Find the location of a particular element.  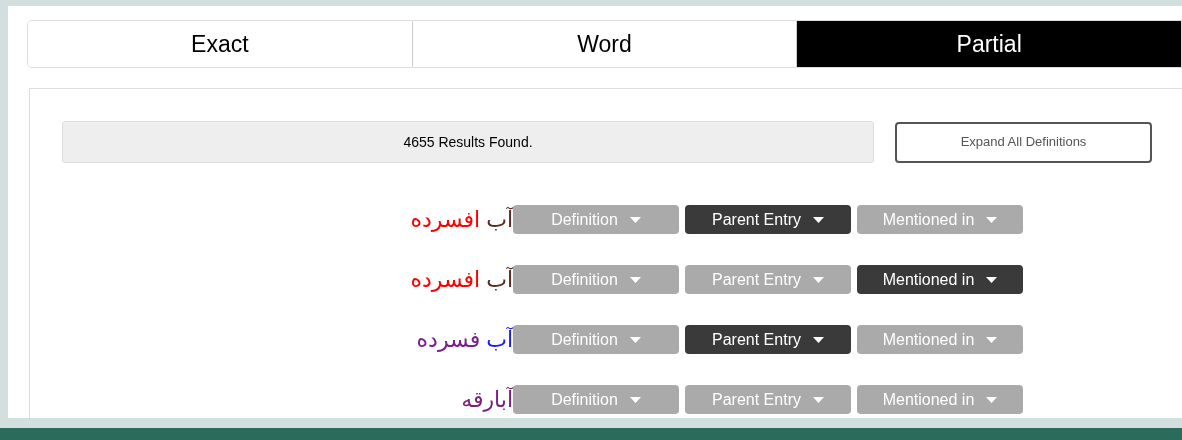

expand-all-button: Expand All Definitions is located at coordinates (1023, 142).